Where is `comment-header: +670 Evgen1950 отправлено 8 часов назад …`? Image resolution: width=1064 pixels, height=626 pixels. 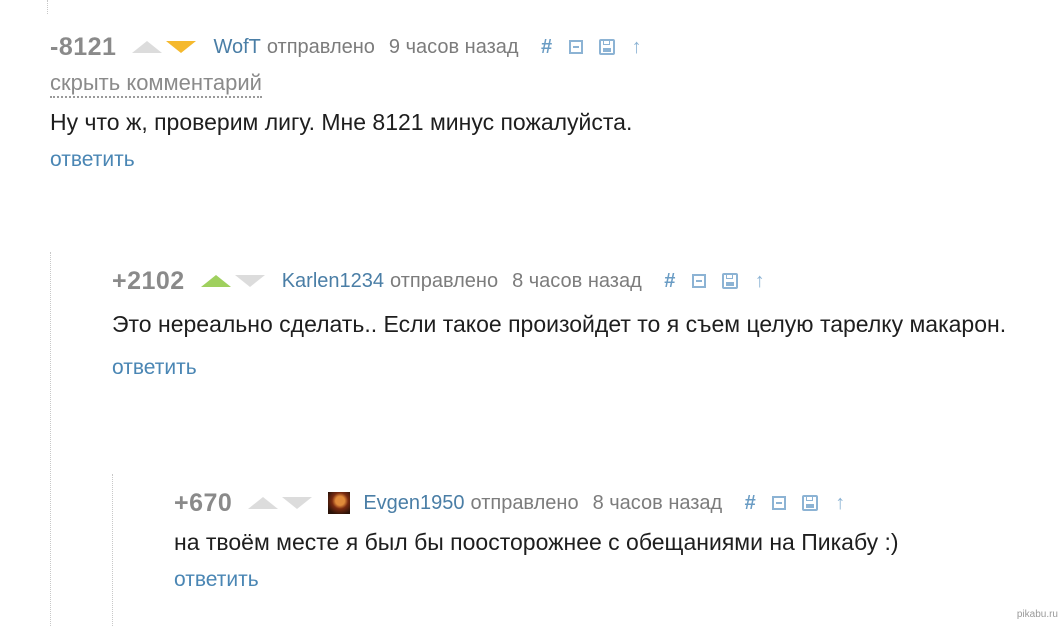 comment-header: +670 Evgen1950 отправлено 8 часов назад … is located at coordinates (609, 503).